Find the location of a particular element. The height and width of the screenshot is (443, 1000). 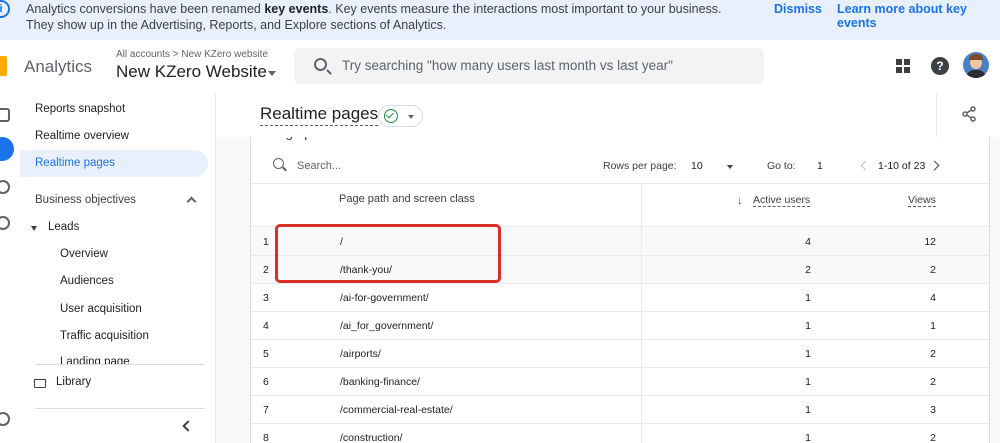

group-leads: Leads is located at coordinates (63, 227).